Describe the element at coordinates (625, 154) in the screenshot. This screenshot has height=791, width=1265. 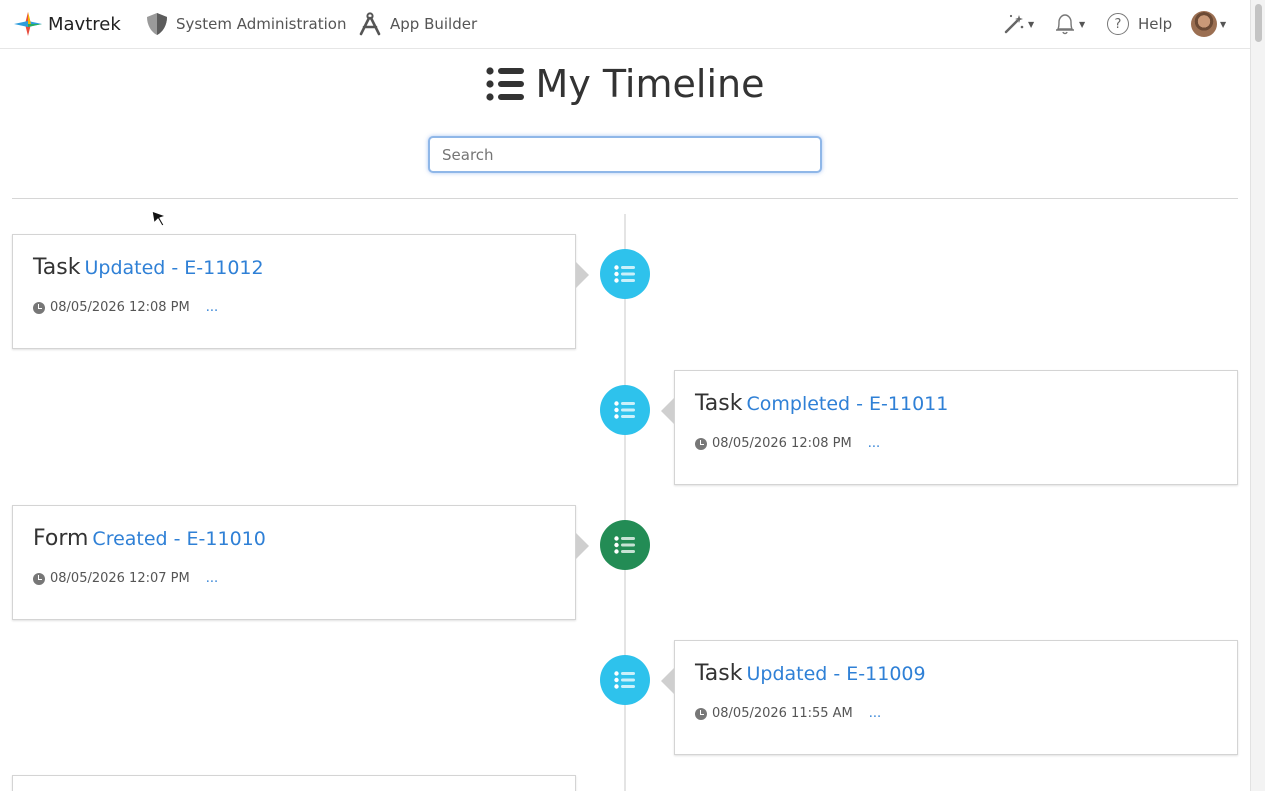
I see `search-input` at that location.